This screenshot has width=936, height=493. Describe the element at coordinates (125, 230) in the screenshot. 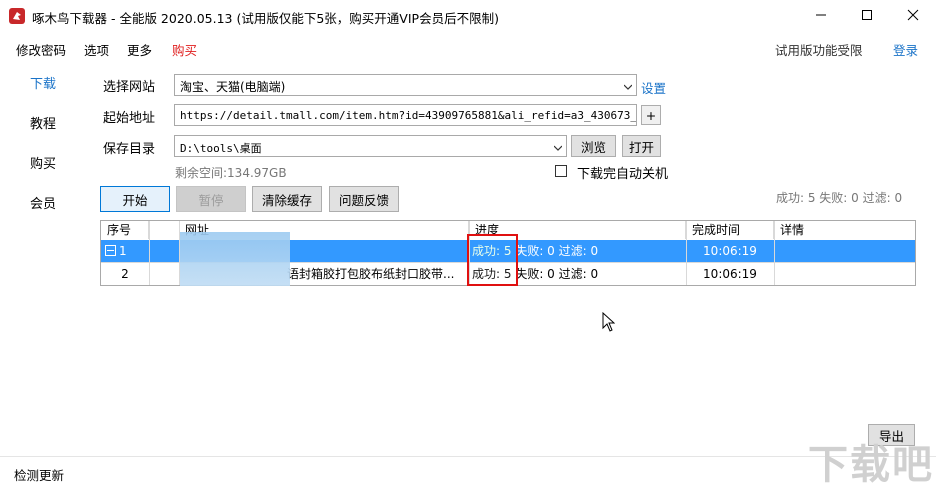

I see `header-index: 序号` at that location.